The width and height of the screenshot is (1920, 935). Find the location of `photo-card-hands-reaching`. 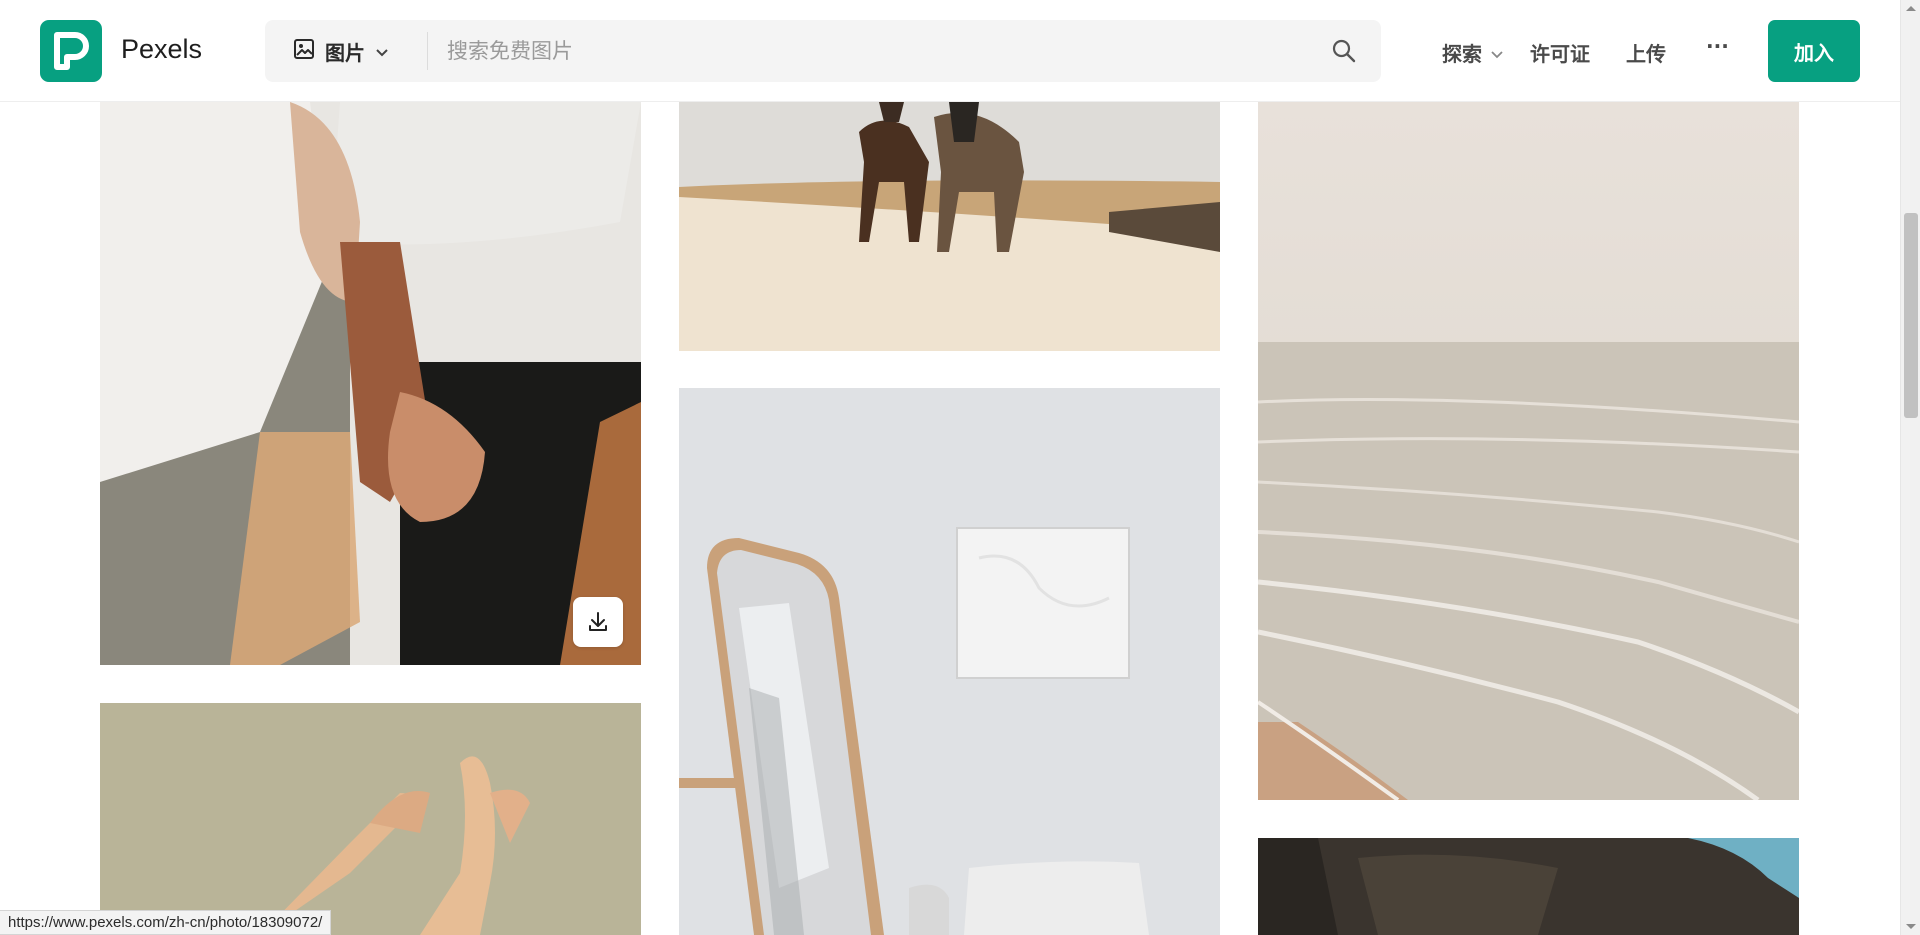

photo-card-hands-reaching is located at coordinates (370, 819).